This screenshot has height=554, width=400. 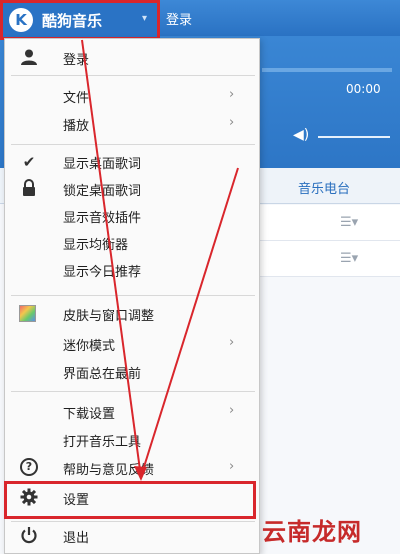 What do you see at coordinates (27, 313) in the screenshot?
I see `palette-icon` at bounding box center [27, 313].